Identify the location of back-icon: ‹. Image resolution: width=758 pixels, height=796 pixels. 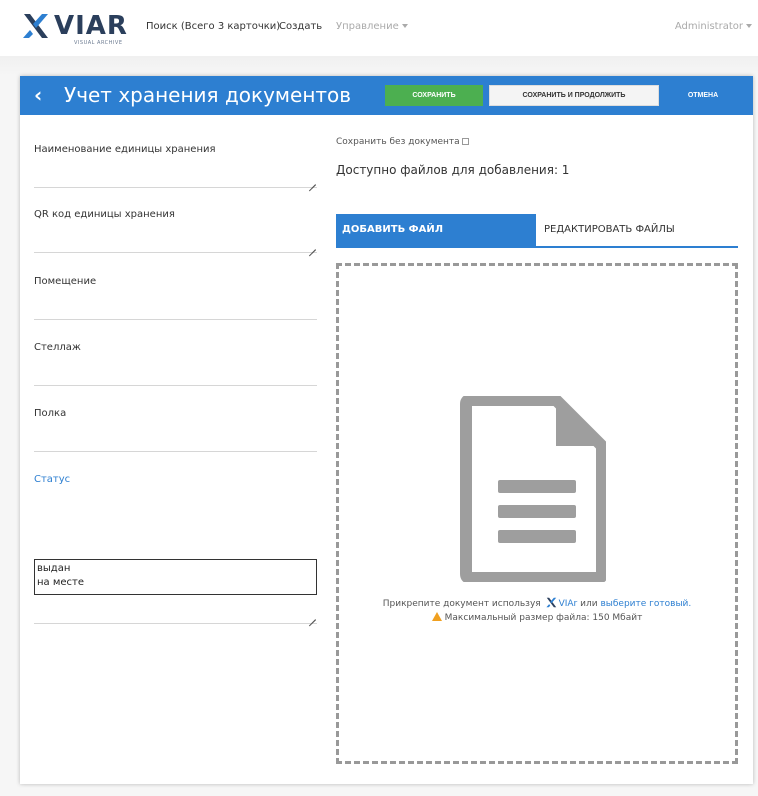
(38, 95).